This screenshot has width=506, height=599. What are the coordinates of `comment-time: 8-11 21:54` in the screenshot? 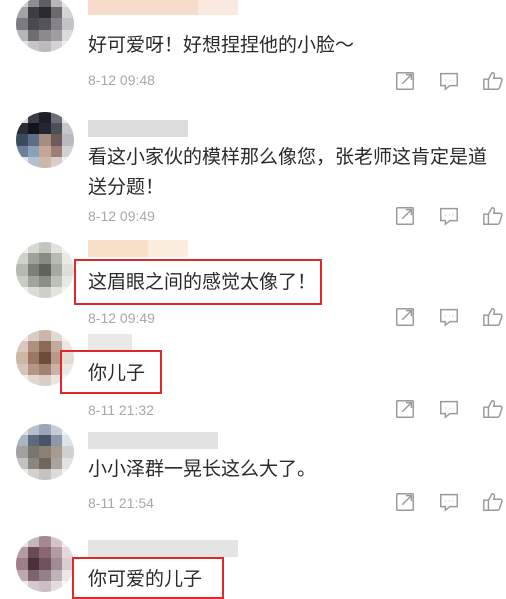 It's located at (121, 503).